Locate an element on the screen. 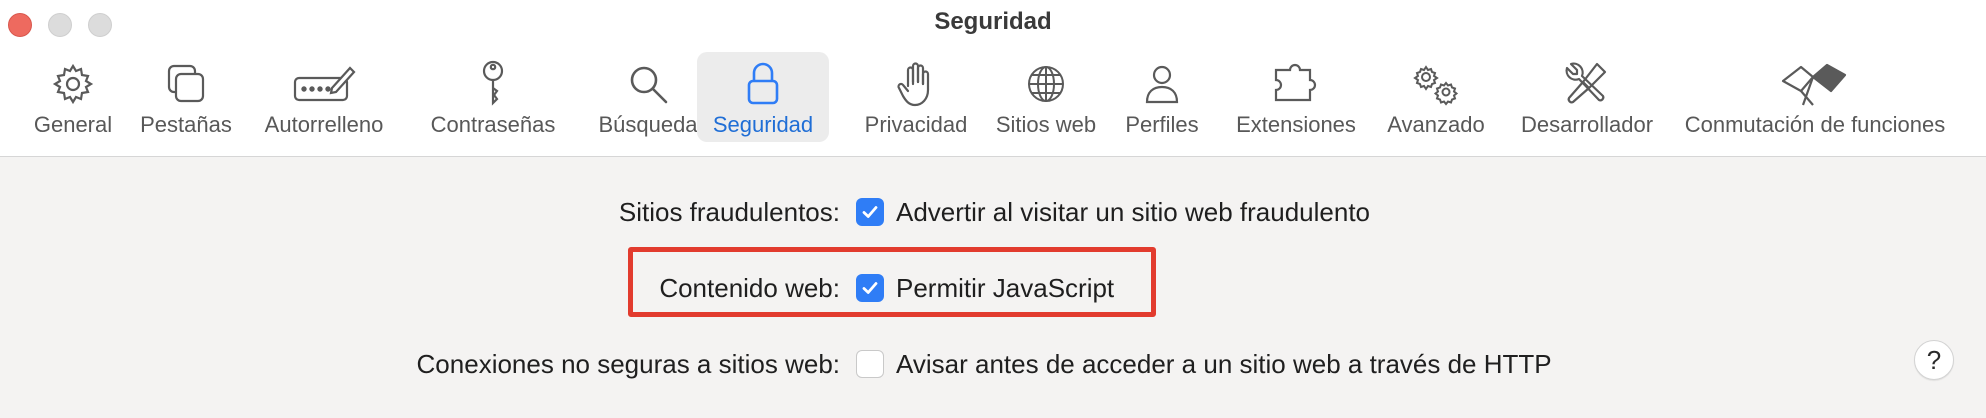 The height and width of the screenshot is (418, 1986). tab-label: Perfiles is located at coordinates (1162, 124).